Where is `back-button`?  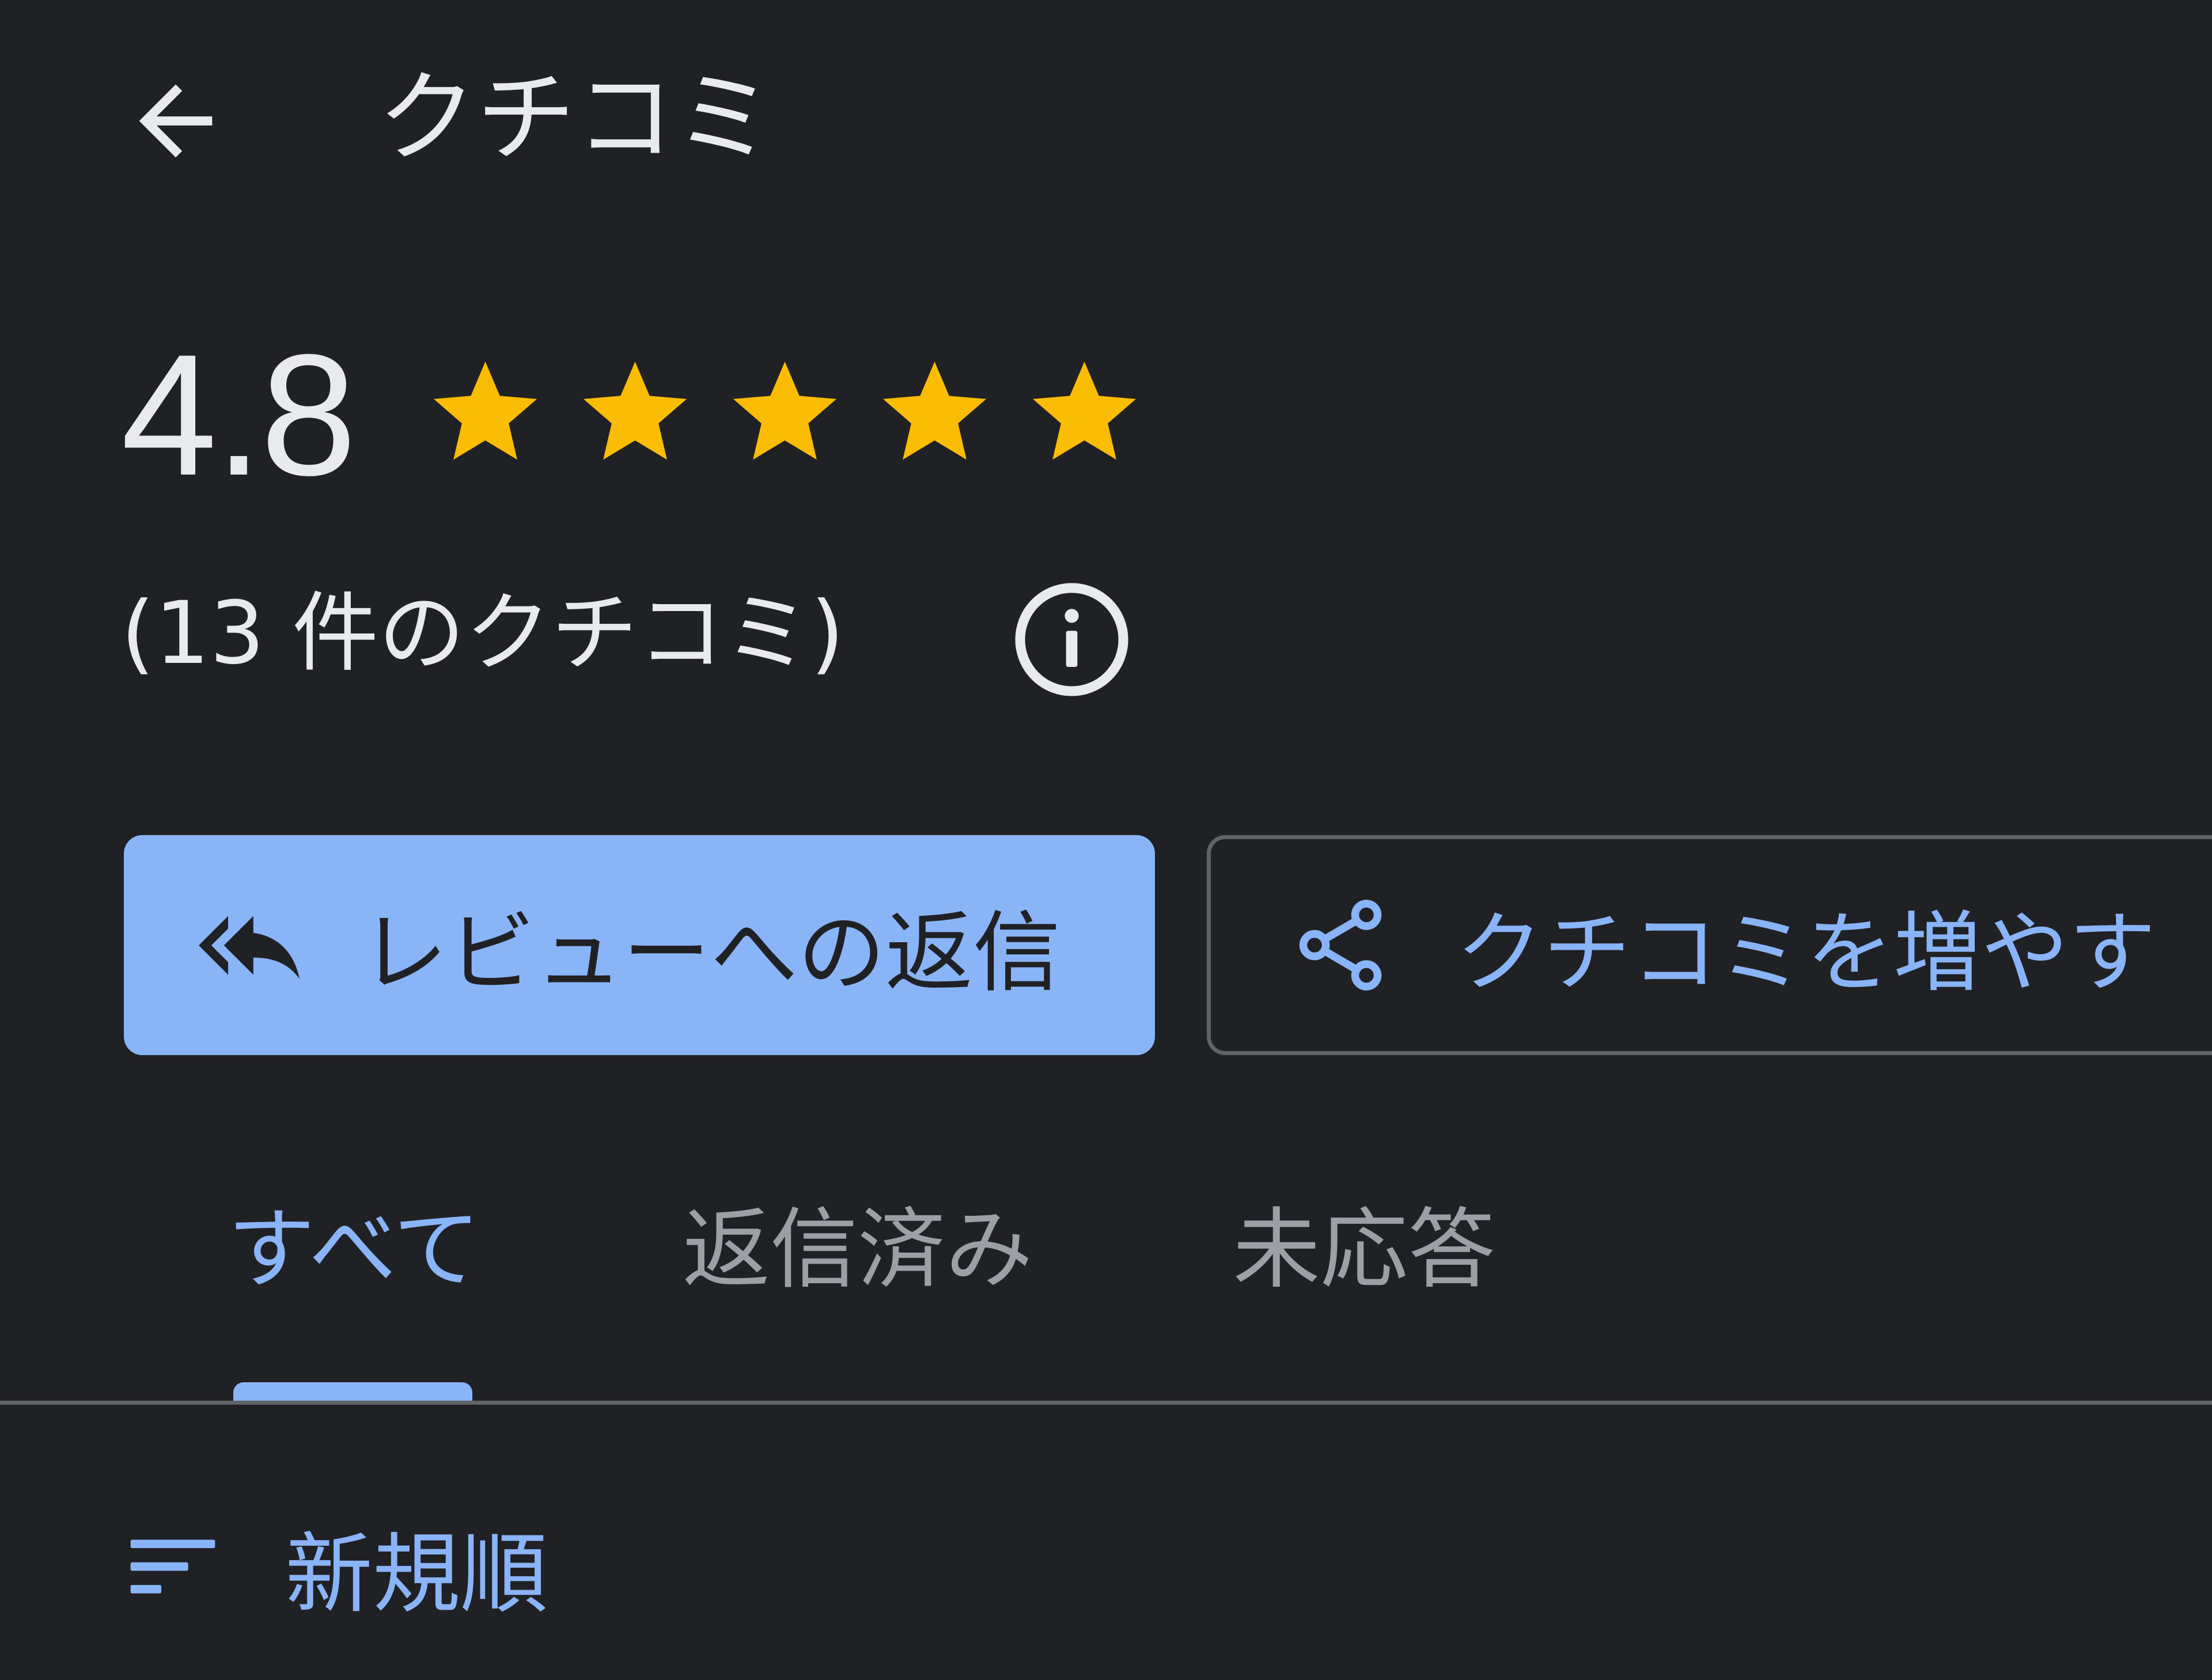
back-button is located at coordinates (175, 121).